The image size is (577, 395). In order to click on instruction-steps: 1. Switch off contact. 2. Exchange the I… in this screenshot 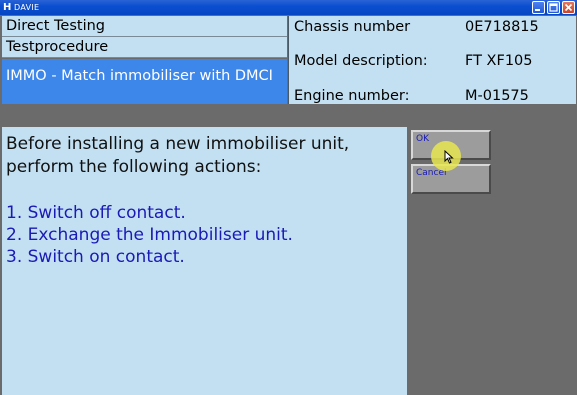, I will do `click(203, 235)`.